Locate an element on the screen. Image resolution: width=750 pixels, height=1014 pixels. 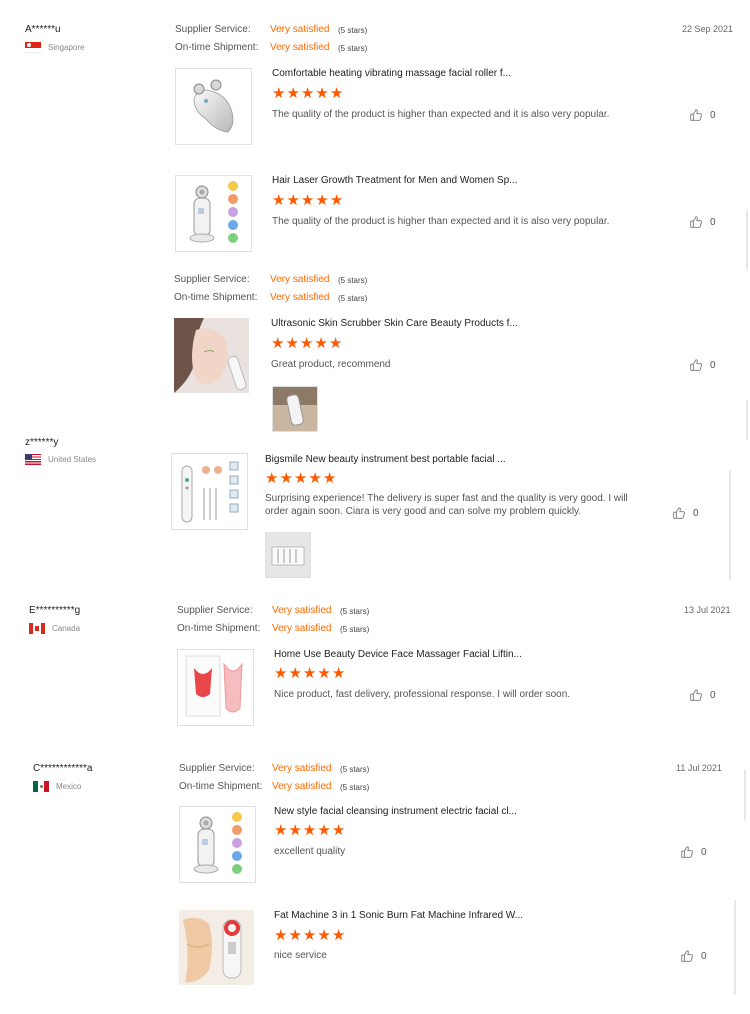
reviewer-name: z******y is located at coordinates (42, 442).